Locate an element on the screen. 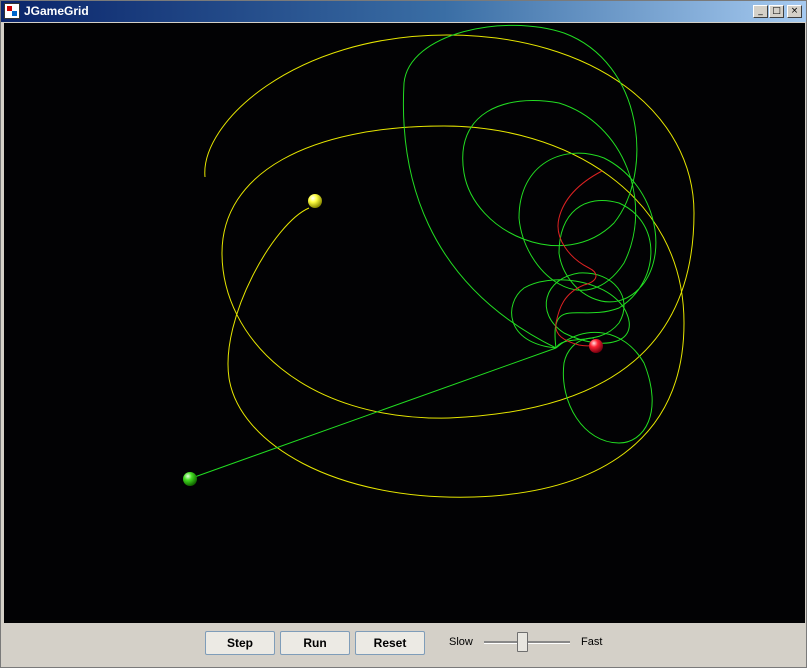 The width and height of the screenshot is (807, 668). control-panel: Step Run Reset Slow Fast is located at coordinates (404, 645).